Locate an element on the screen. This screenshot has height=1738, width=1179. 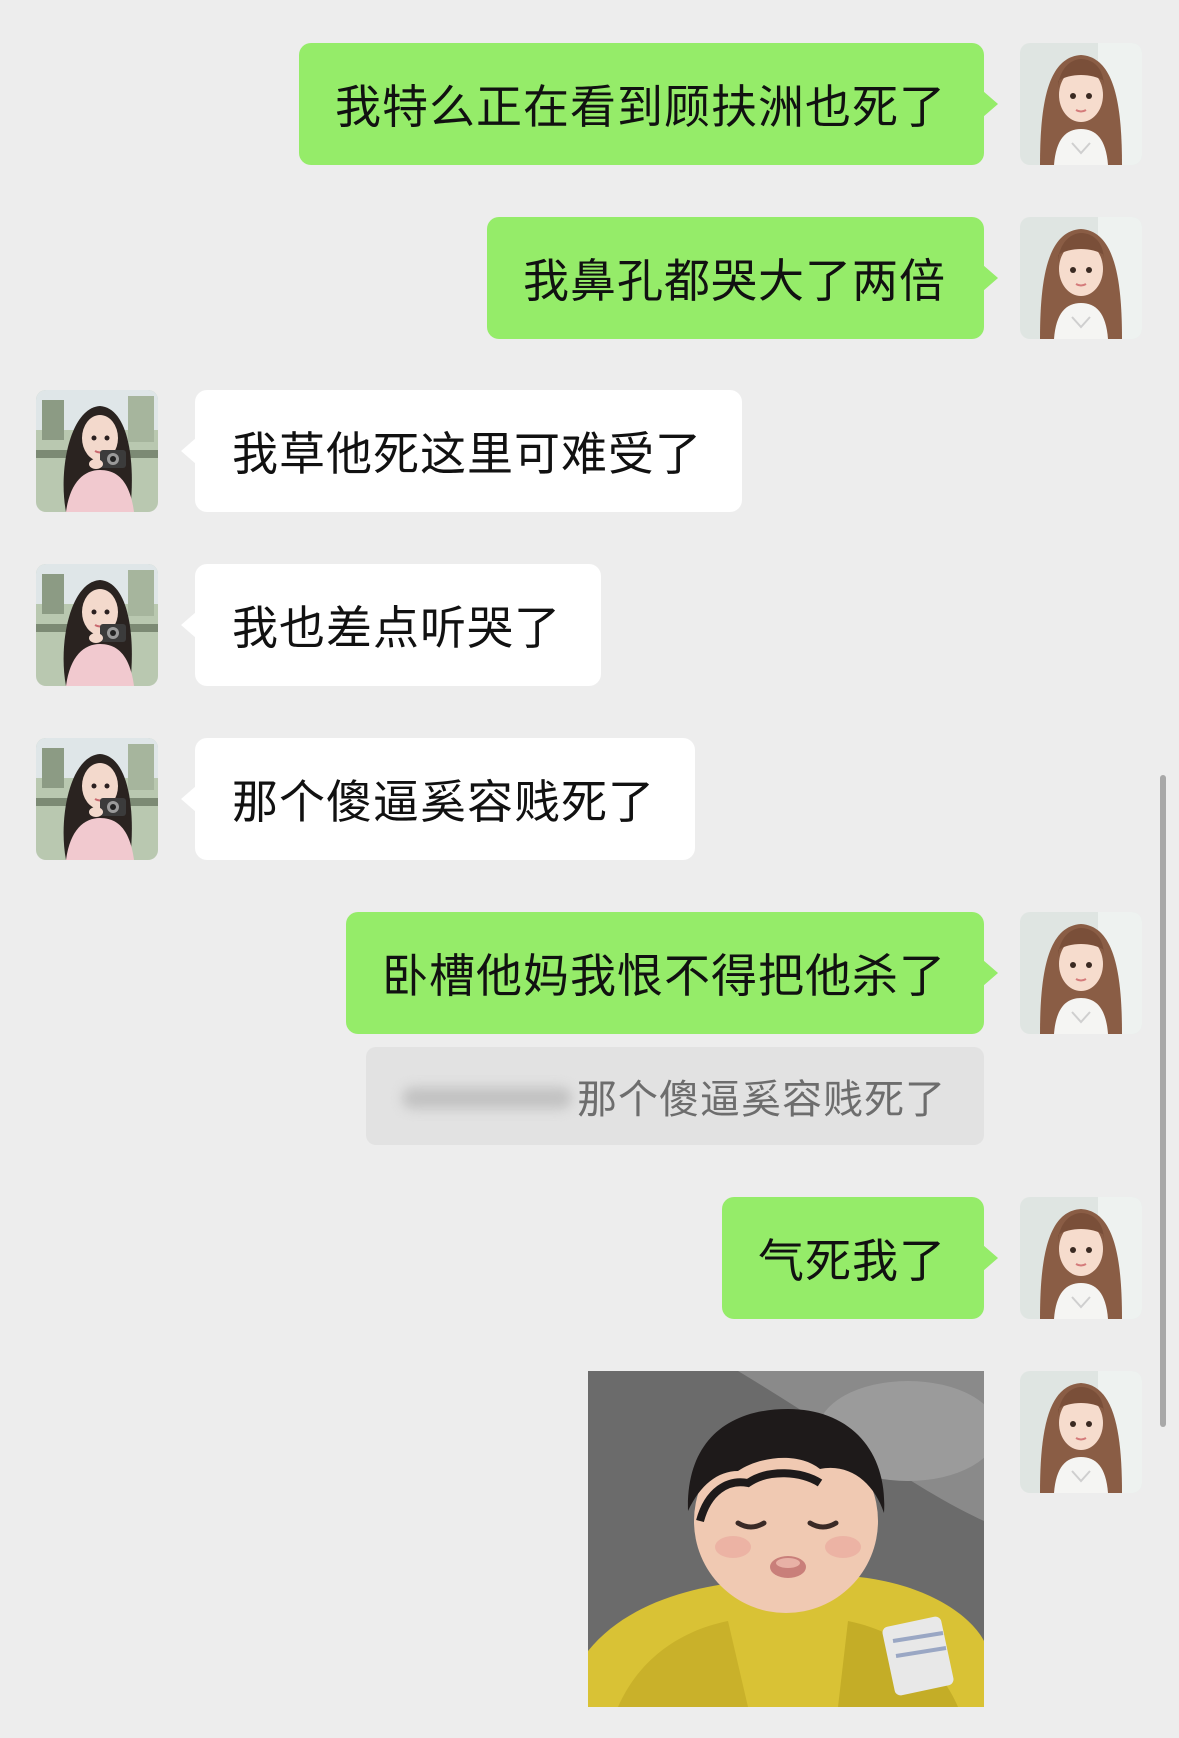
message-text: 卧槽他妈我恨不得把他杀了 is located at coordinates (664, 976).